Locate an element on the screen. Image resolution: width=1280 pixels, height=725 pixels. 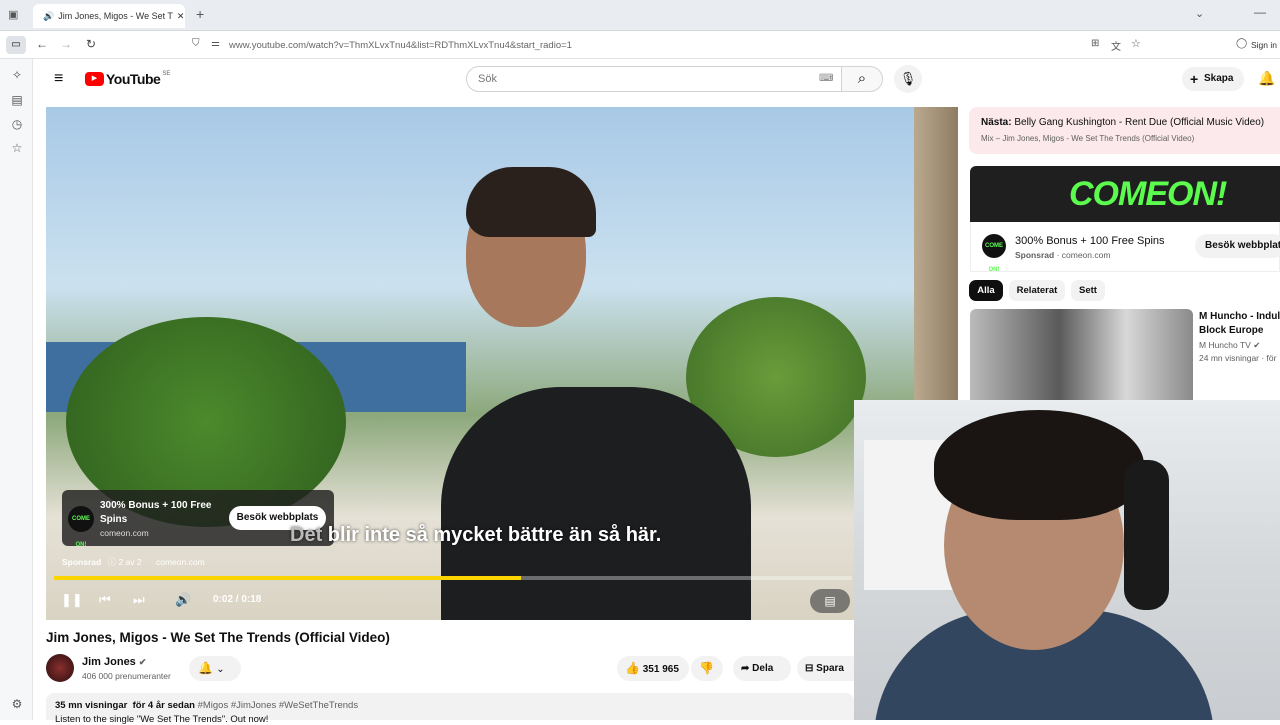
browser-tab: 🔊 Jim Jones, Migos - We Set T ✕ is located at coordinates (109, 16).